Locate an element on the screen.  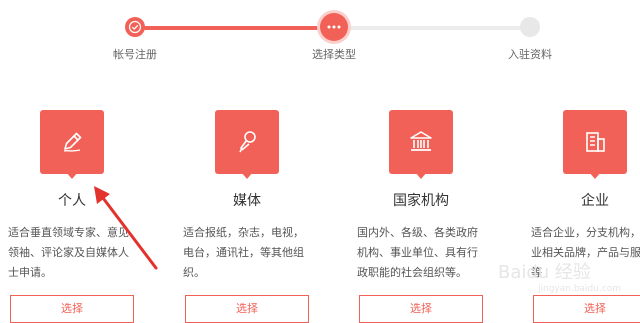
watermark: Baidu 经验 jingyan.baidu.com is located at coordinates (559, 276).